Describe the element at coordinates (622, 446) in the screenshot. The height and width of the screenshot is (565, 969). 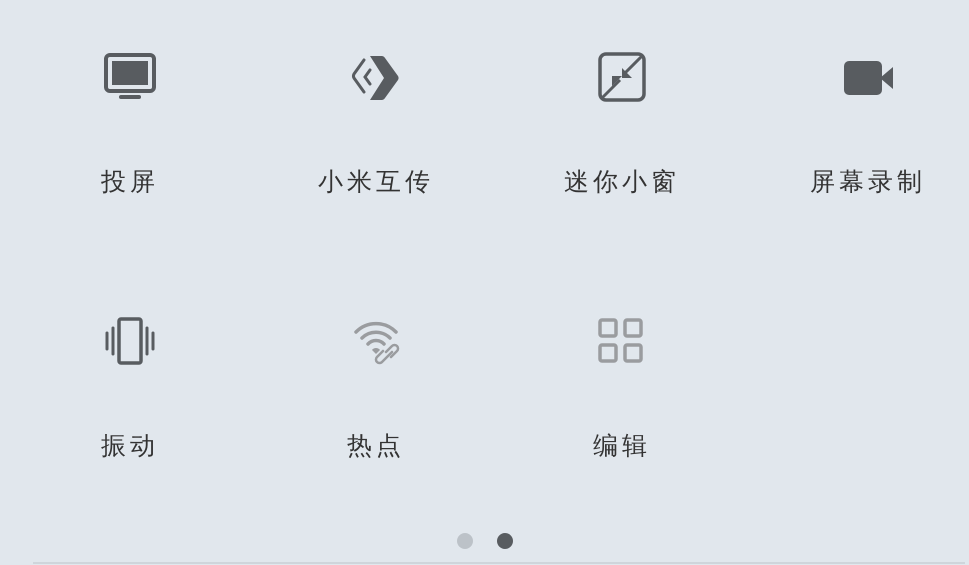
I see `tile-label: 编辑` at that location.